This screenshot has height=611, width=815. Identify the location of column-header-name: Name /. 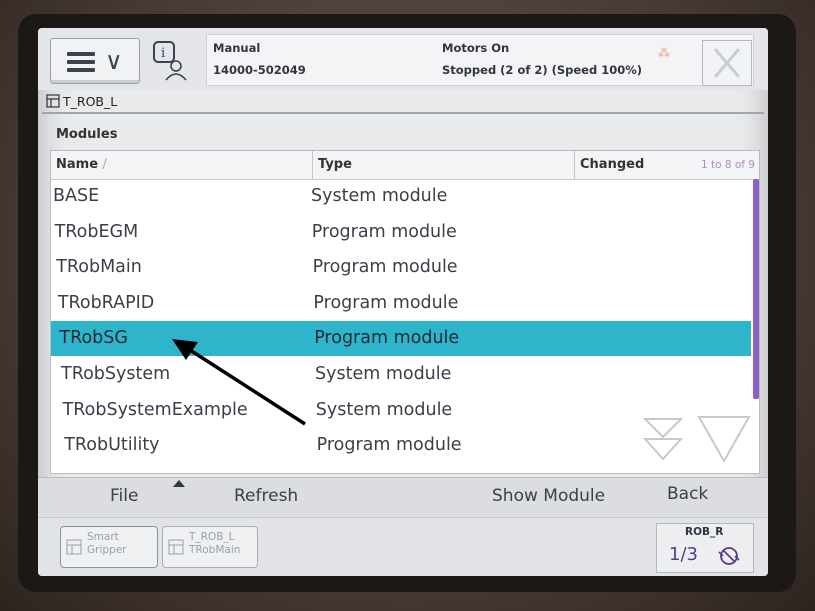
(182, 165).